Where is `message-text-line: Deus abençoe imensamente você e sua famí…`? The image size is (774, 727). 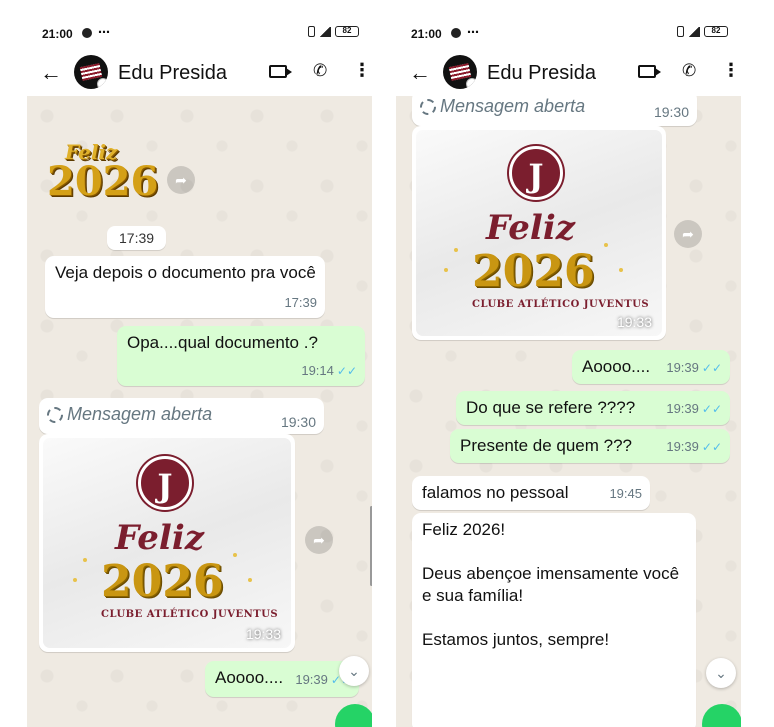
message-text-line: Deus abençoe imensamente você e sua famí… is located at coordinates (551, 584).